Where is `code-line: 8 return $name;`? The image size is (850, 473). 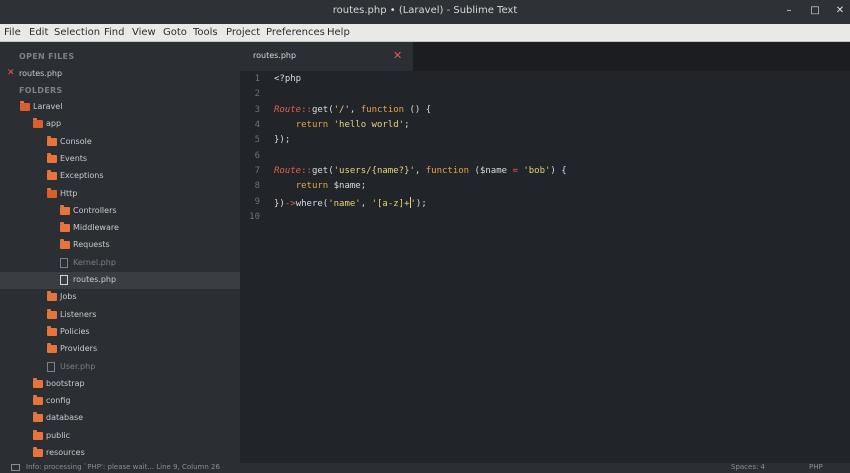 code-line: 8 return $name; is located at coordinates (545, 188).